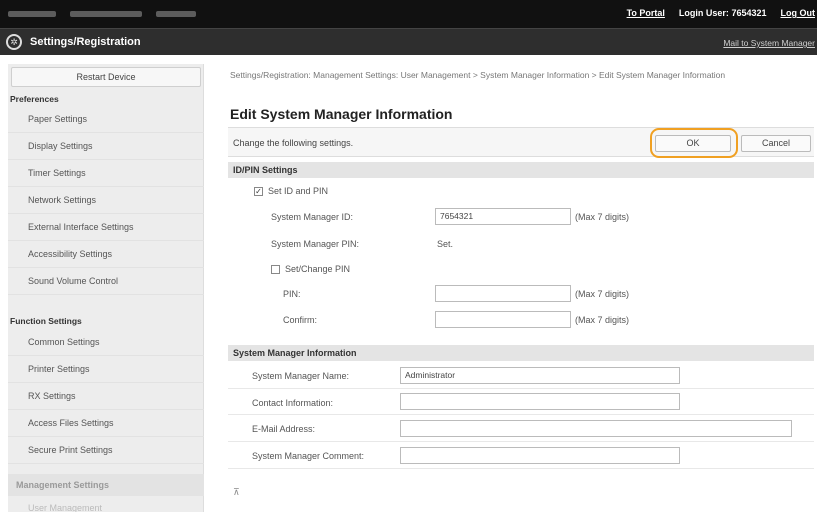  Describe the element at coordinates (798, 13) in the screenshot. I see `logout-link: Log Out` at that location.